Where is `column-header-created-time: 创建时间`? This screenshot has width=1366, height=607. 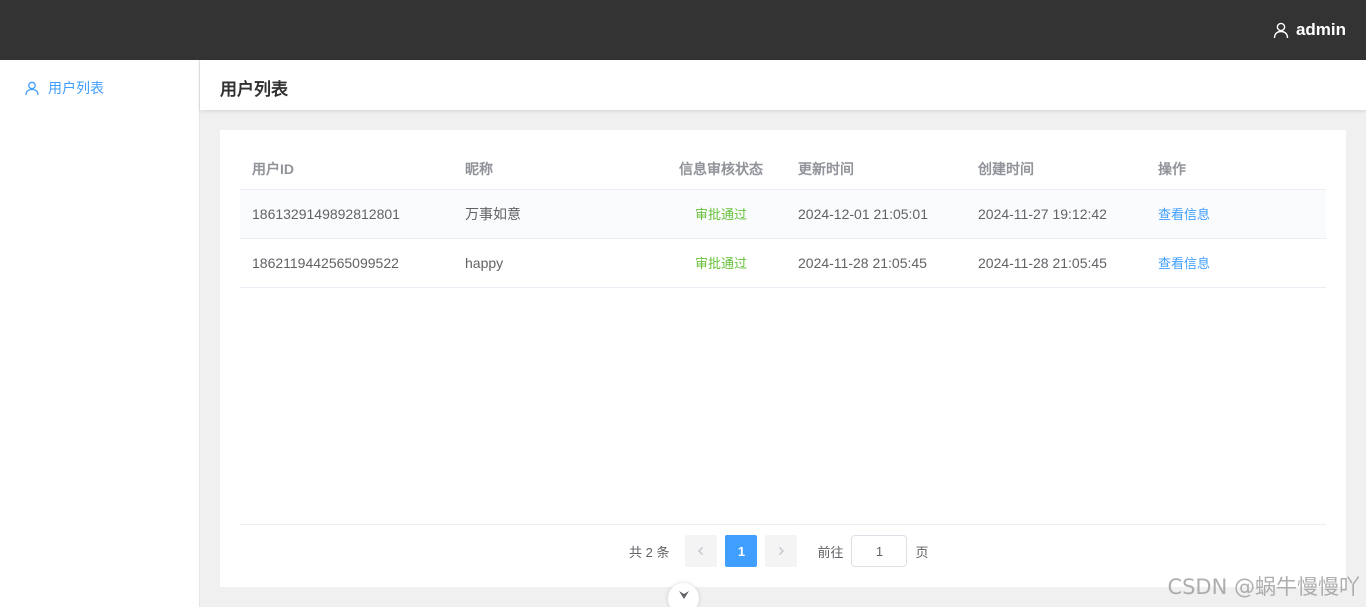
column-header-created-time: 创建时间 is located at coordinates (1006, 169).